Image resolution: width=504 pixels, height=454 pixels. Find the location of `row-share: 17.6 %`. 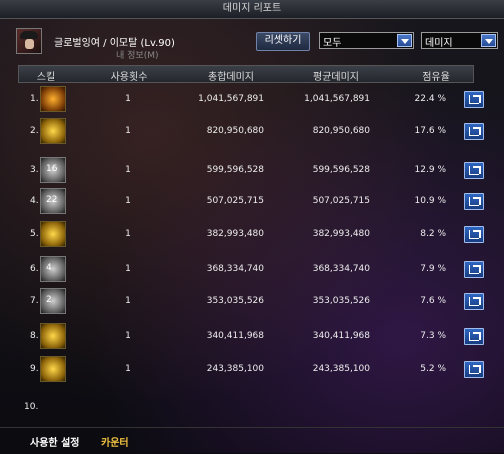

row-share: 17.6 % is located at coordinates (430, 131).